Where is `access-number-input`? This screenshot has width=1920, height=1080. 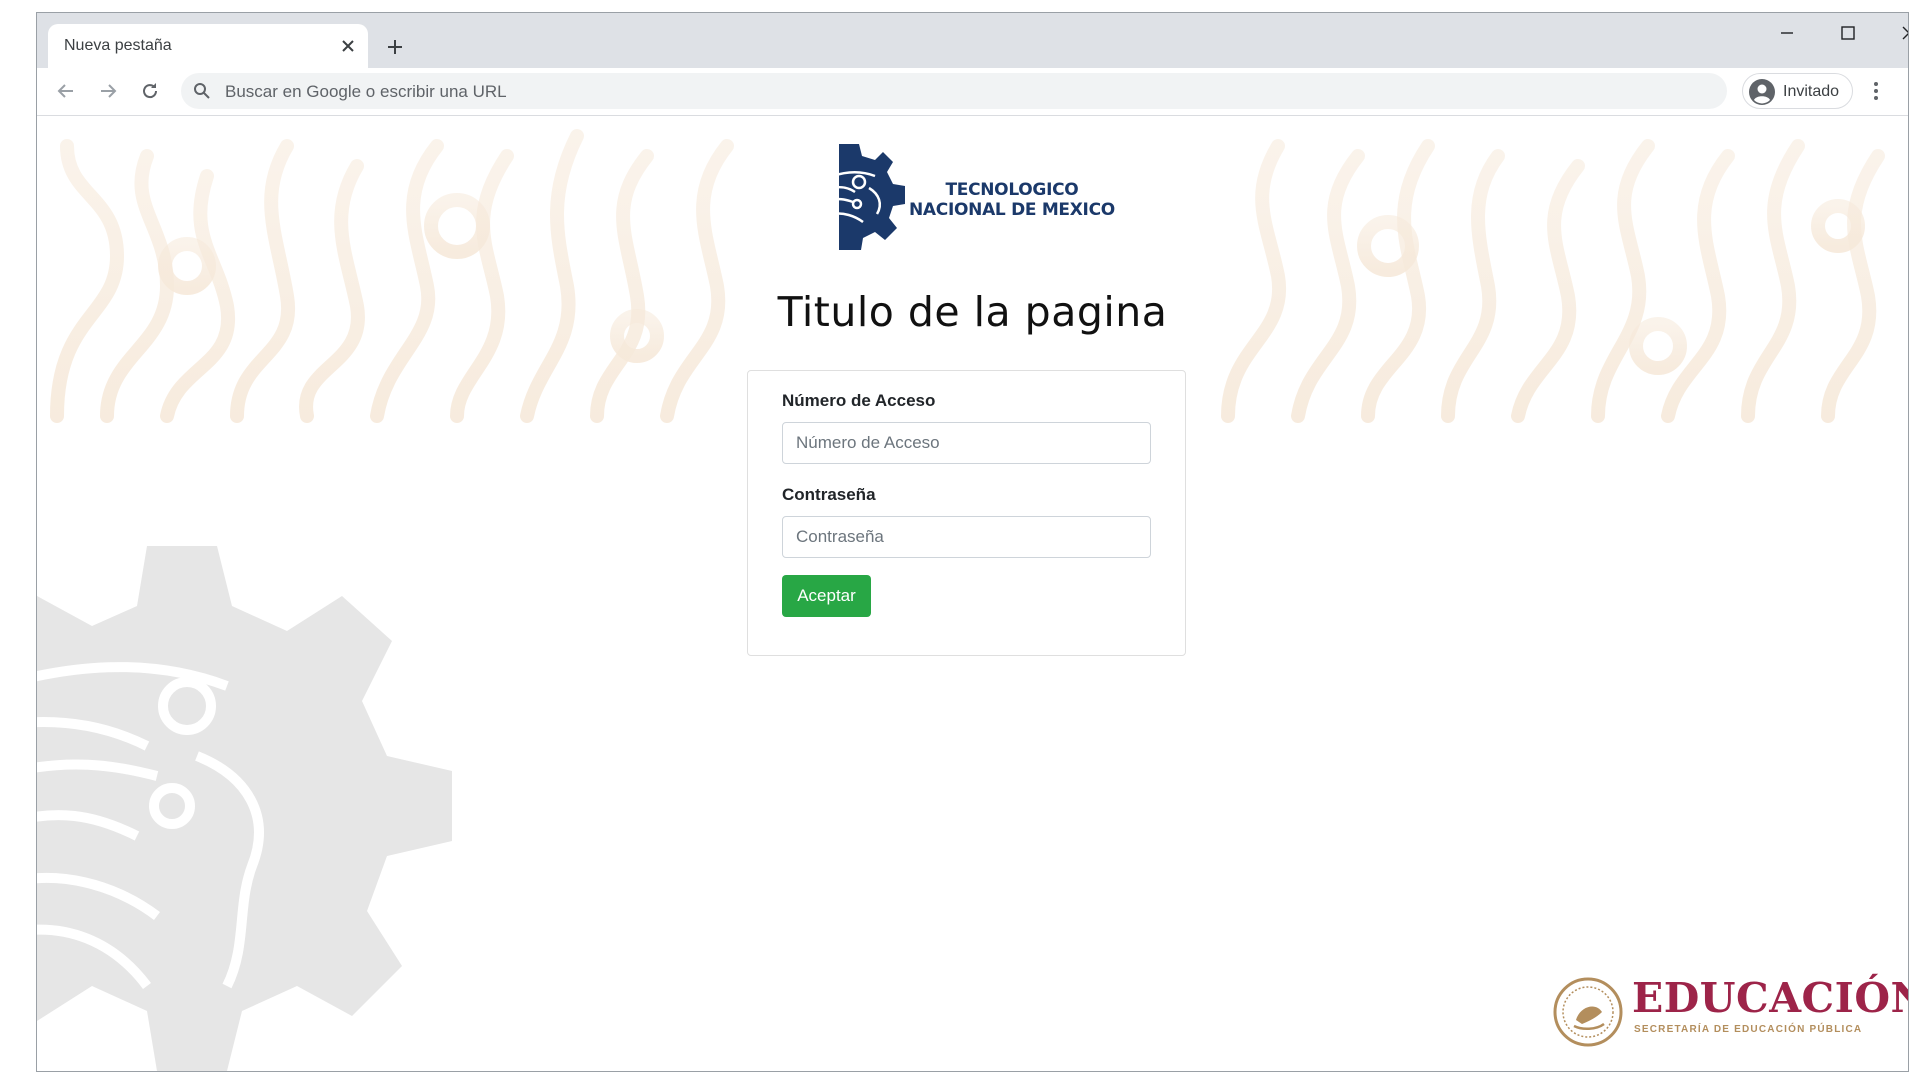
access-number-input is located at coordinates (966, 443).